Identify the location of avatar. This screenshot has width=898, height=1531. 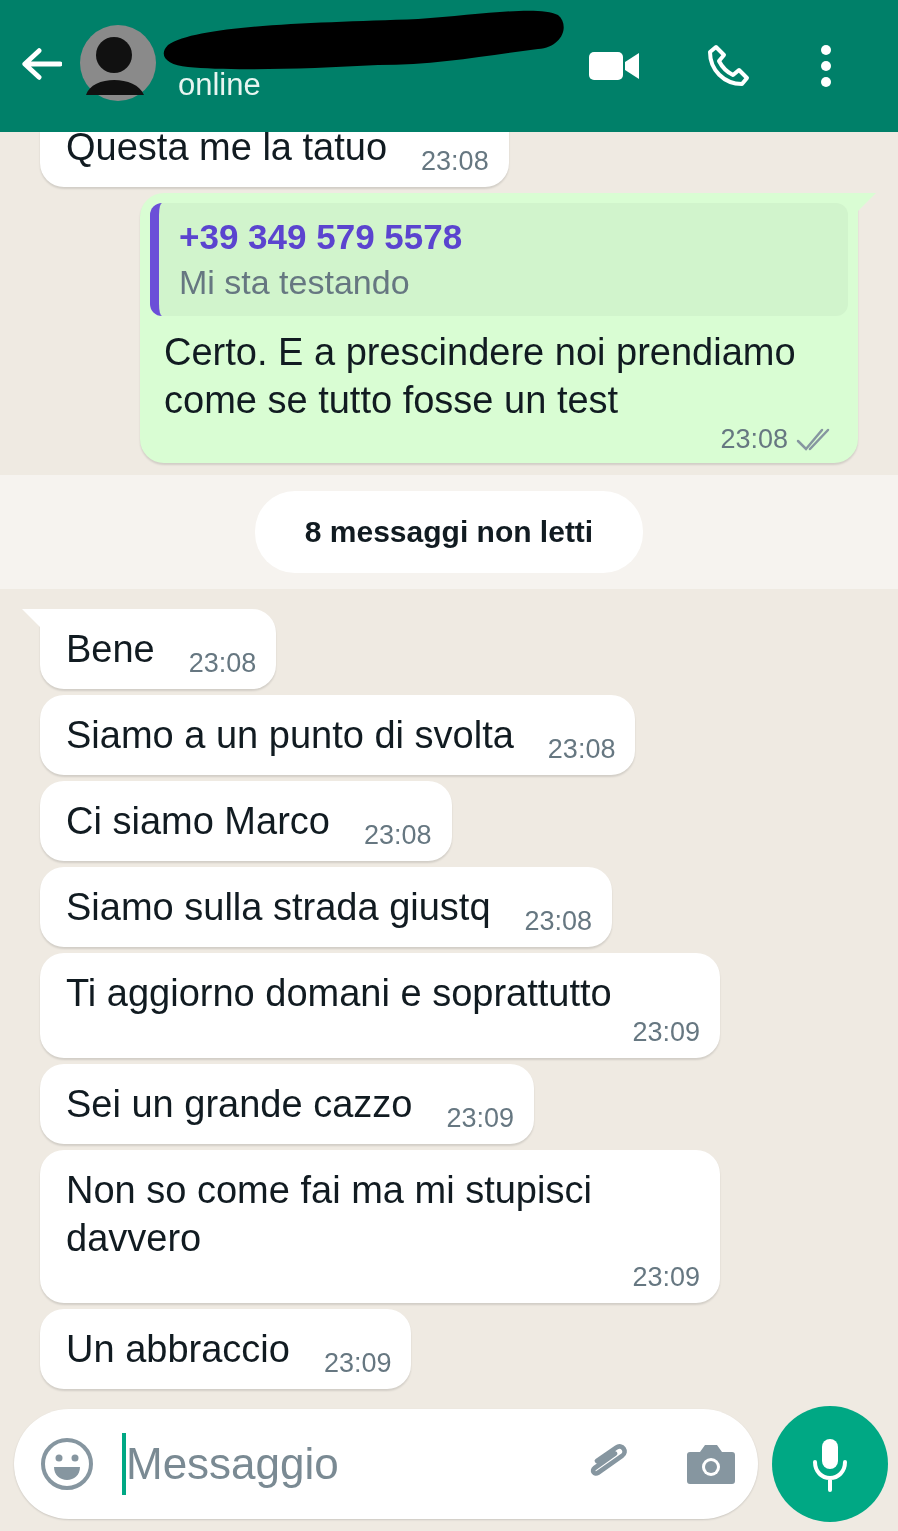
(118, 63).